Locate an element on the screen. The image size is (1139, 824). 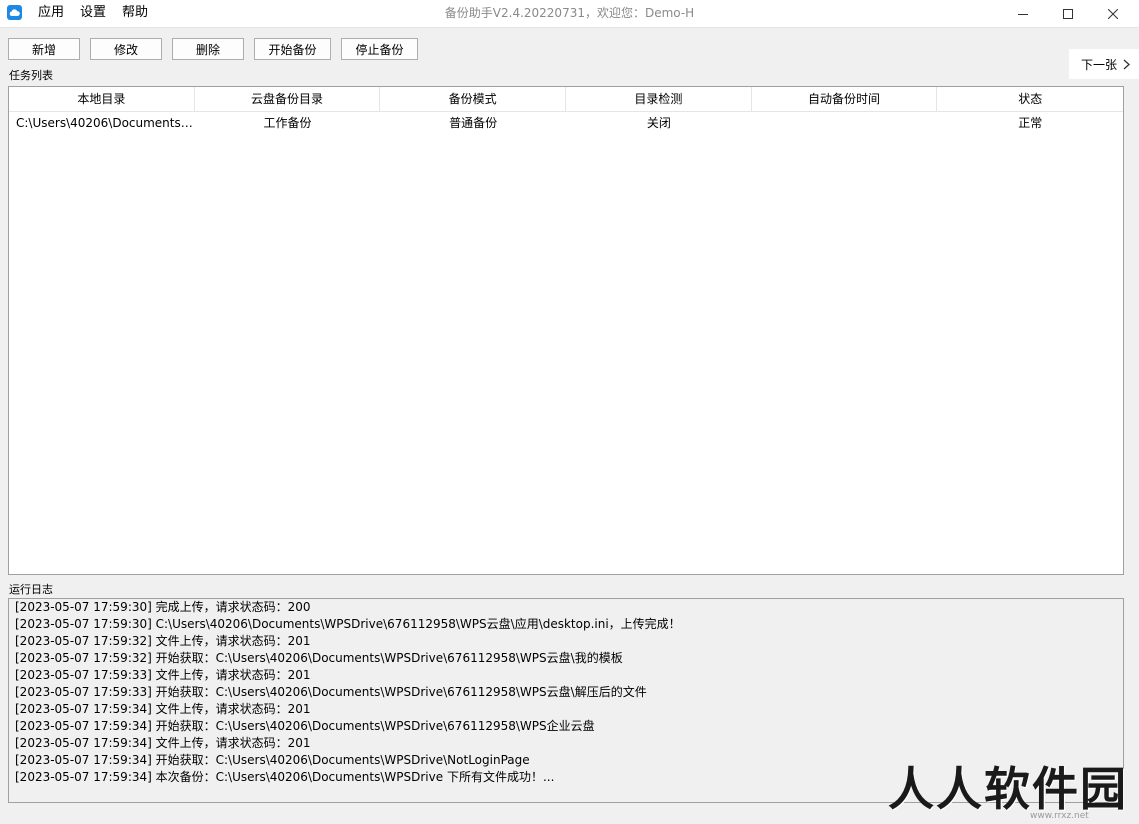
table-header: 本地目录 云盘备份目录 备份模式 目录检测 自动备份时间 状态 is located at coordinates (566, 99).